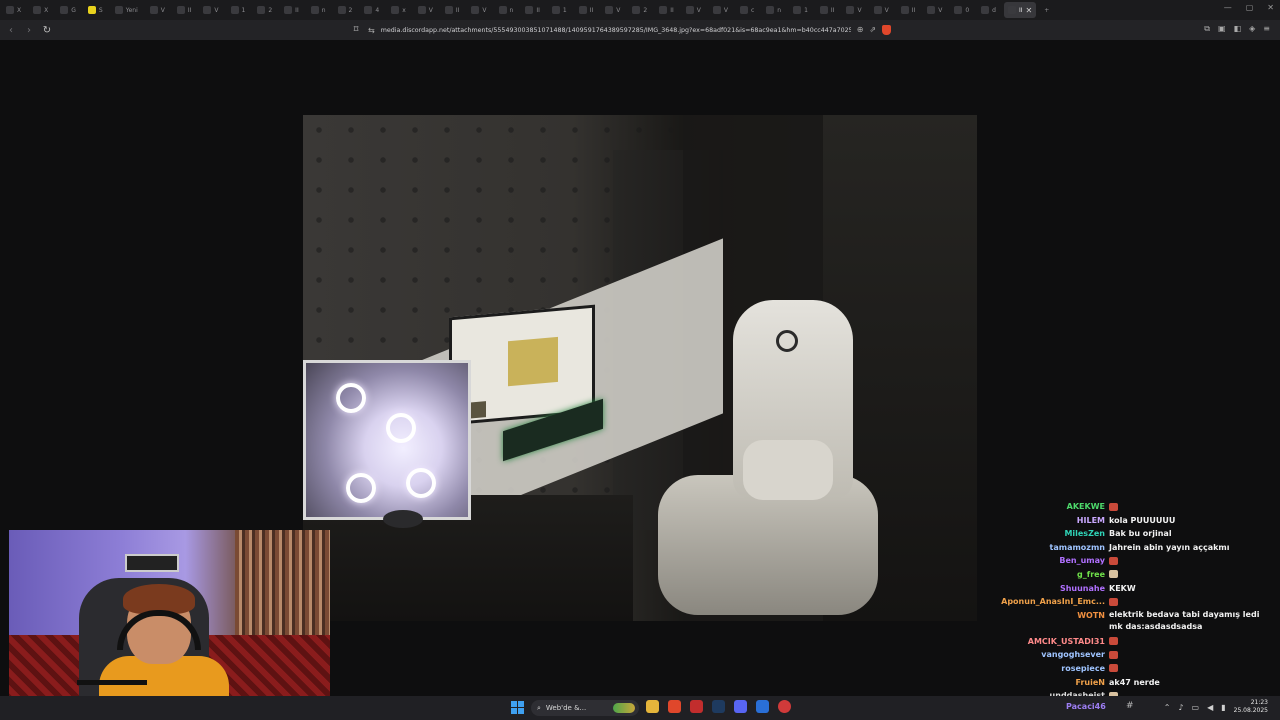  What do you see at coordinates (887, 30) in the screenshot?
I see `brave-shield-icon` at bounding box center [887, 30].